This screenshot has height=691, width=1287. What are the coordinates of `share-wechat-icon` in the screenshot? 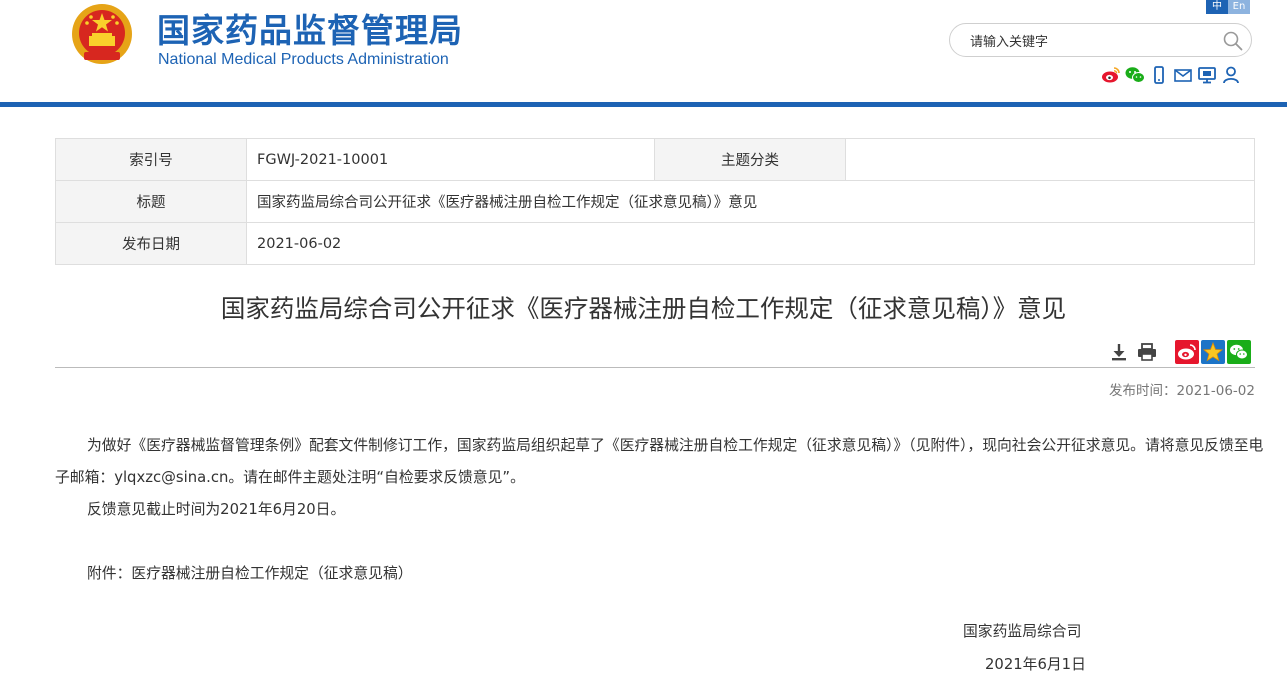 It's located at (1239, 352).